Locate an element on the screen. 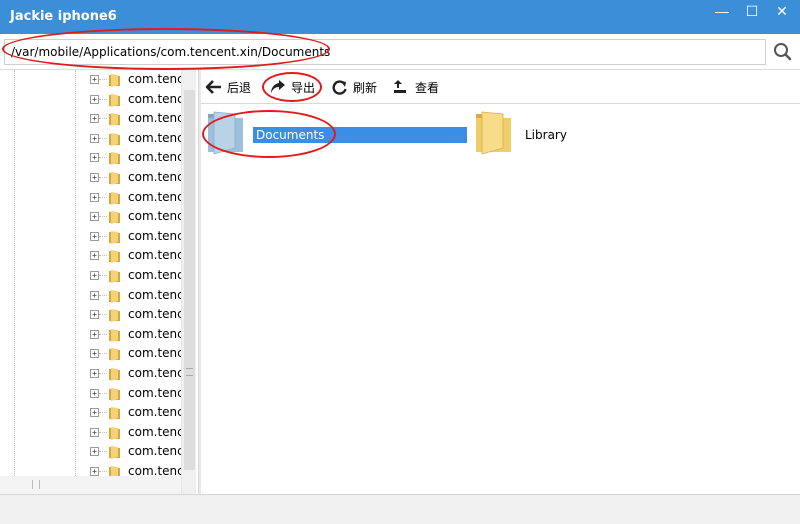 This screenshot has height=524, width=800. search-button is located at coordinates (783, 52).